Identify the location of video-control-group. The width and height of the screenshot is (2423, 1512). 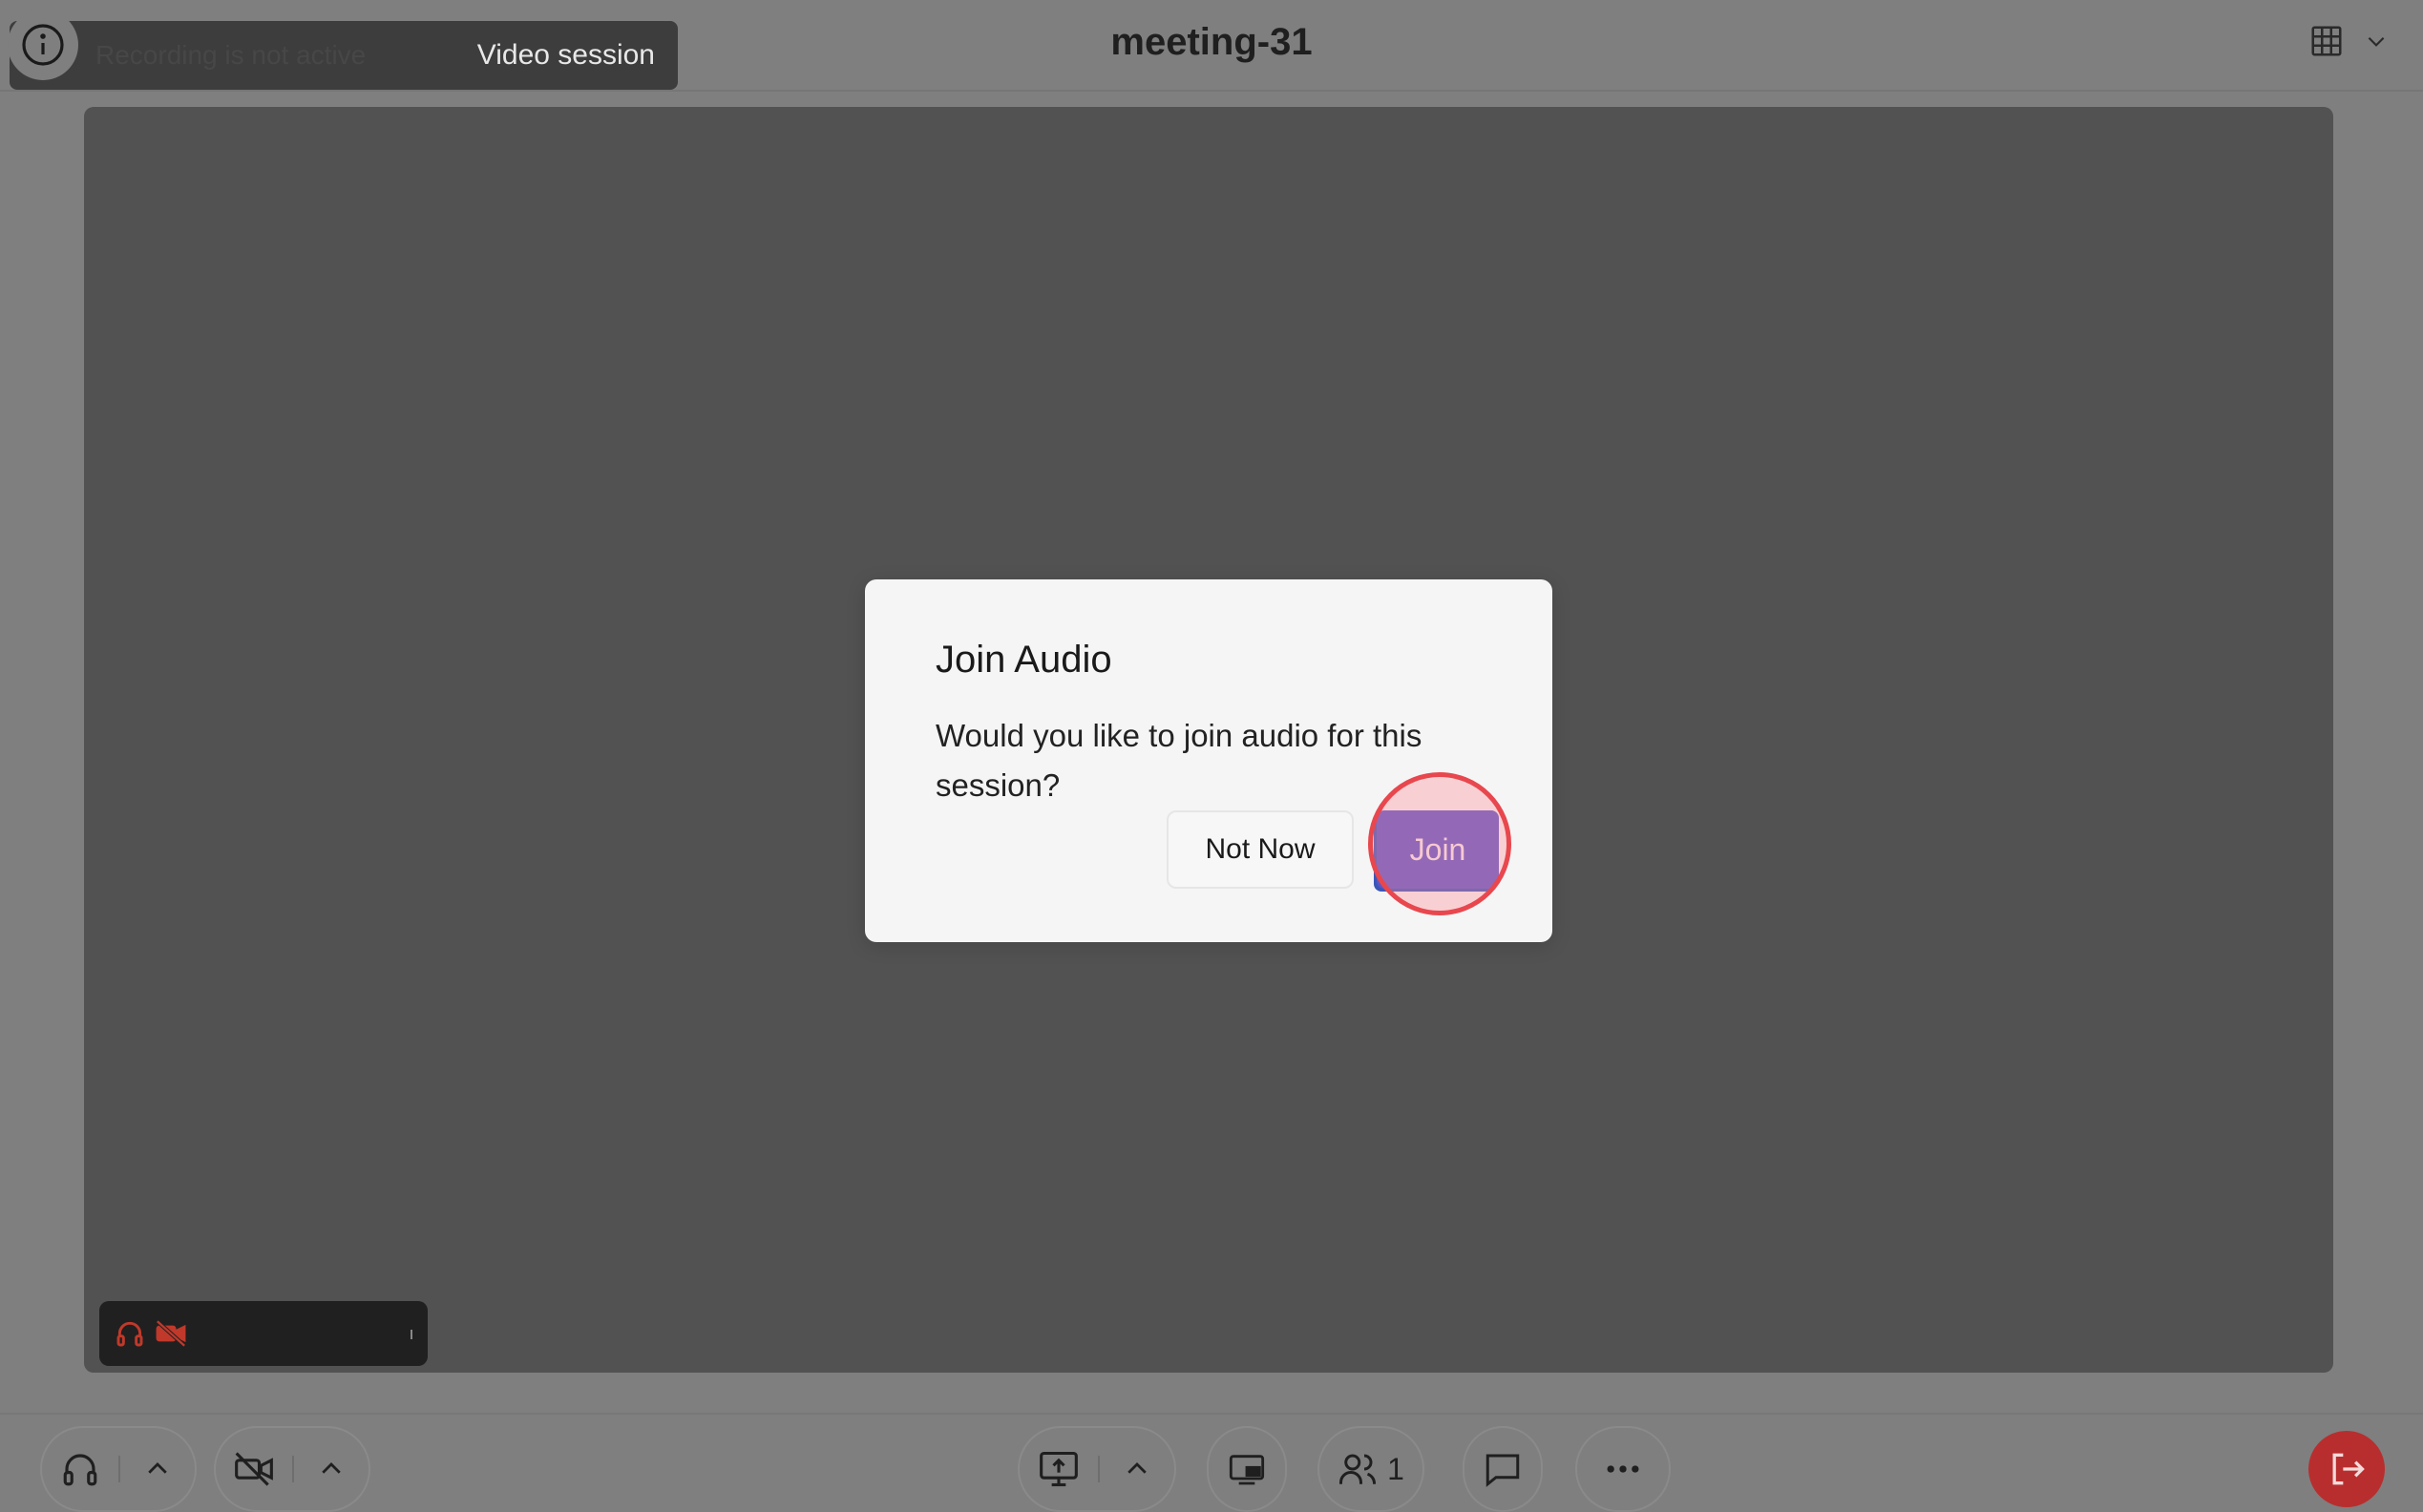
(292, 1469).